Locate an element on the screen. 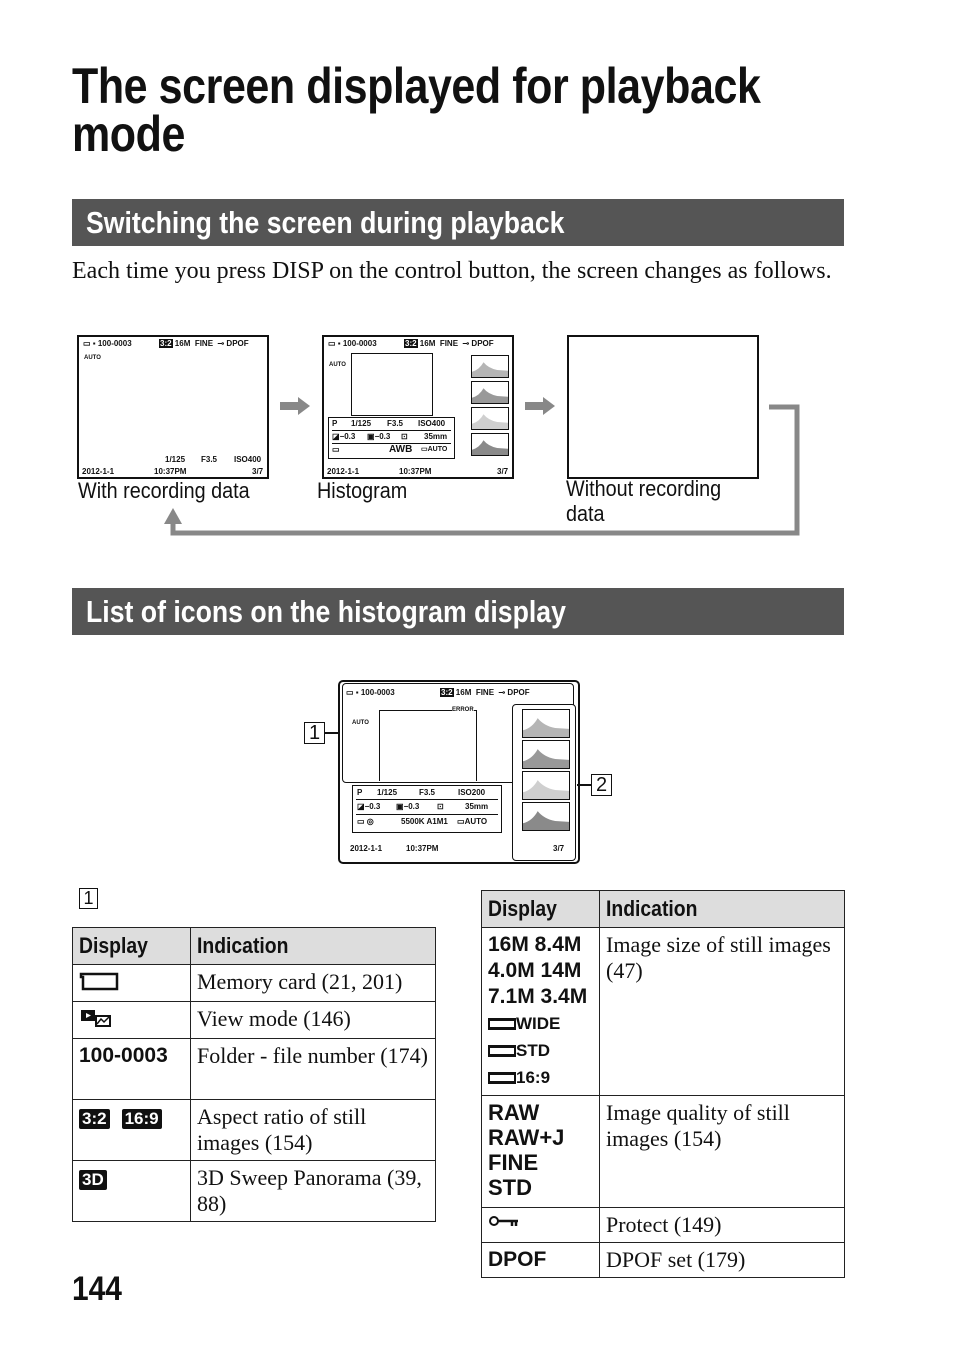 Image resolution: width=954 pixels, height=1345 pixels. caption-histogram: Histogram is located at coordinates (362, 490).